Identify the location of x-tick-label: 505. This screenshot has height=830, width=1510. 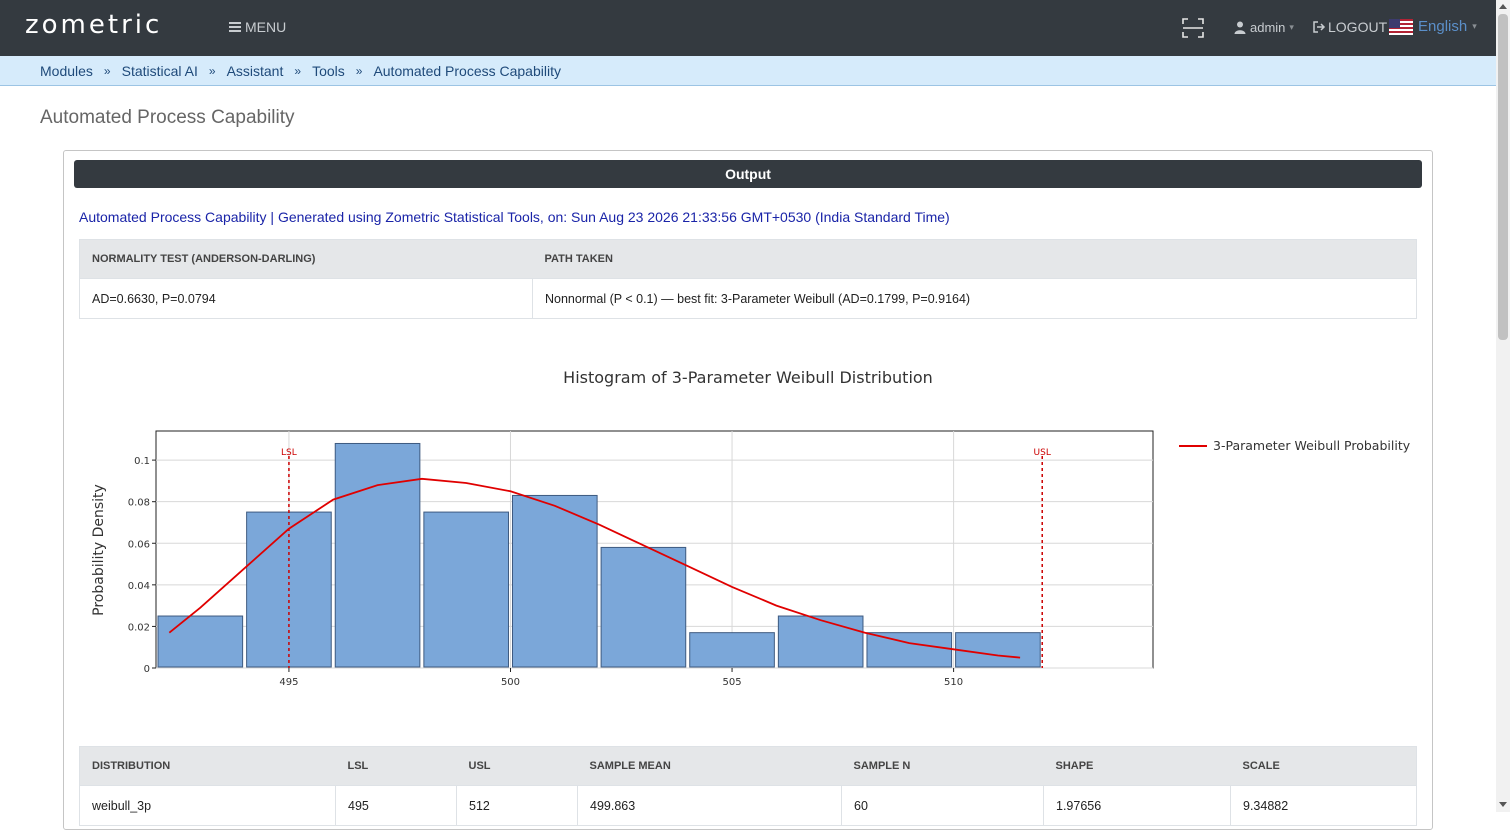
(731, 682).